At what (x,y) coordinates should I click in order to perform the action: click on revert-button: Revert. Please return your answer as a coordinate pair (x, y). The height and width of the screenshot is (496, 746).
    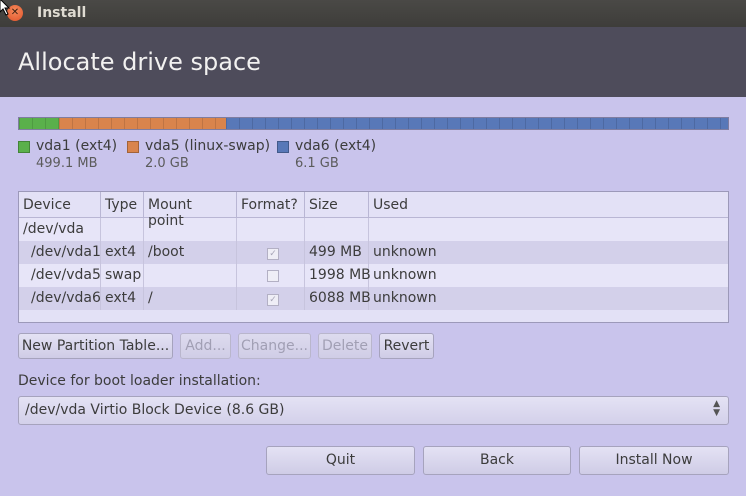
    Looking at the image, I should click on (406, 346).